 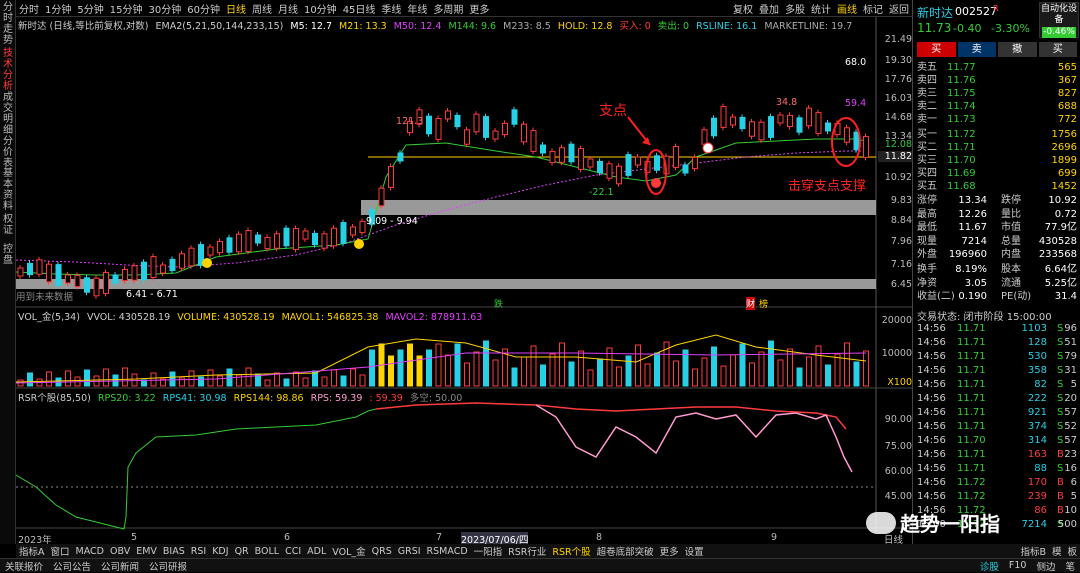 What do you see at coordinates (24, 566) in the screenshot?
I see `footer-tab-quote: 关联报价` at bounding box center [24, 566].